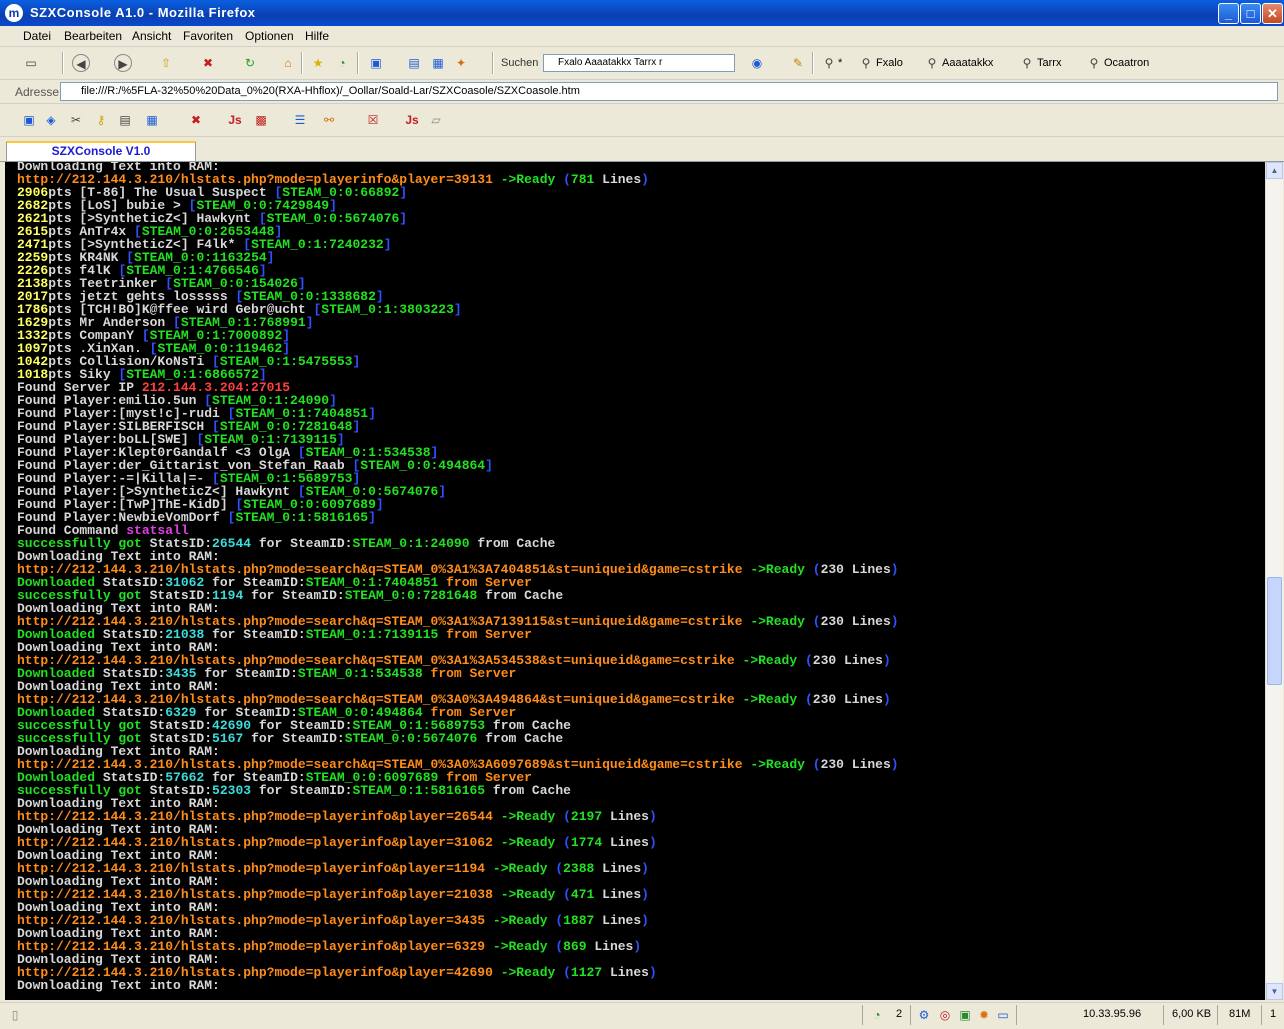 This screenshot has height=1029, width=1284. What do you see at coordinates (152, 120) in the screenshot?
I see `form-icon: ▦` at bounding box center [152, 120].